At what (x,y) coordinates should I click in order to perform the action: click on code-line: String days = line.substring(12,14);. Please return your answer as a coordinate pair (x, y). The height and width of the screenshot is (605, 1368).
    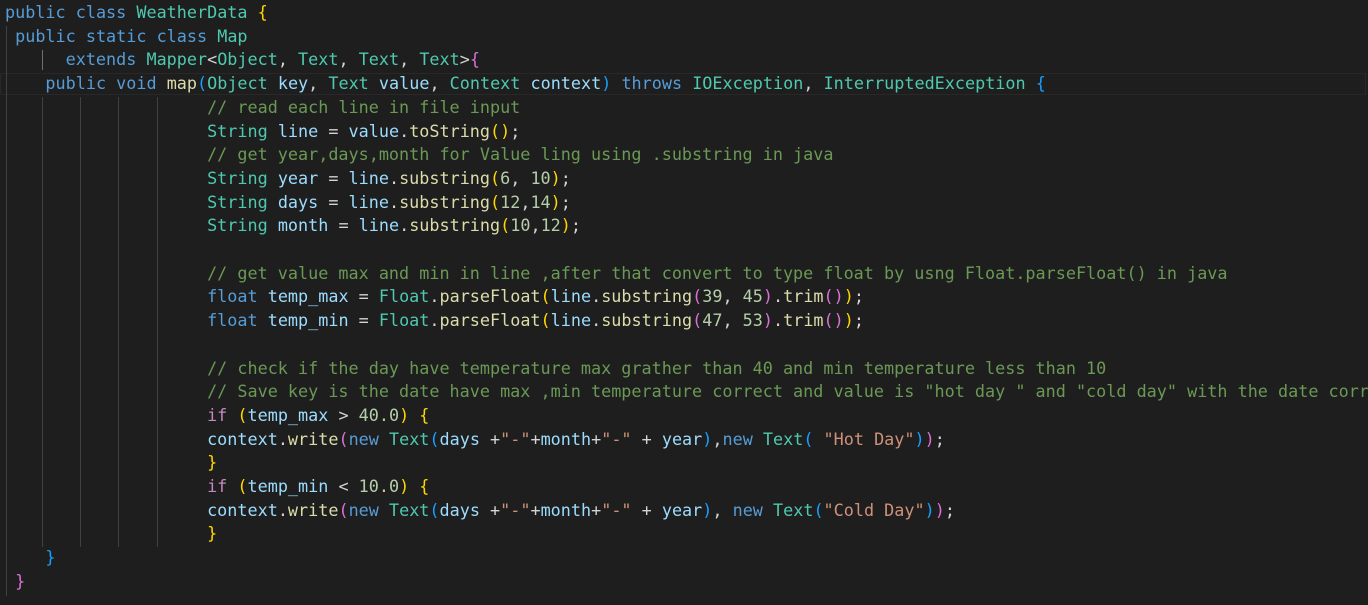
    Looking at the image, I should click on (288, 203).